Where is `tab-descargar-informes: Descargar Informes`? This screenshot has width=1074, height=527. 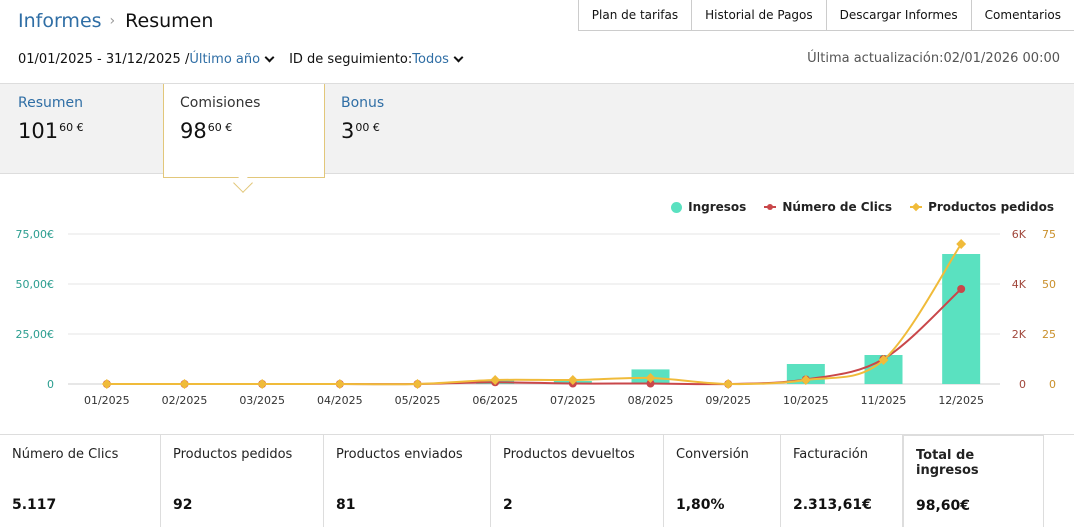
tab-descargar-informes: Descargar Informes is located at coordinates (899, 15).